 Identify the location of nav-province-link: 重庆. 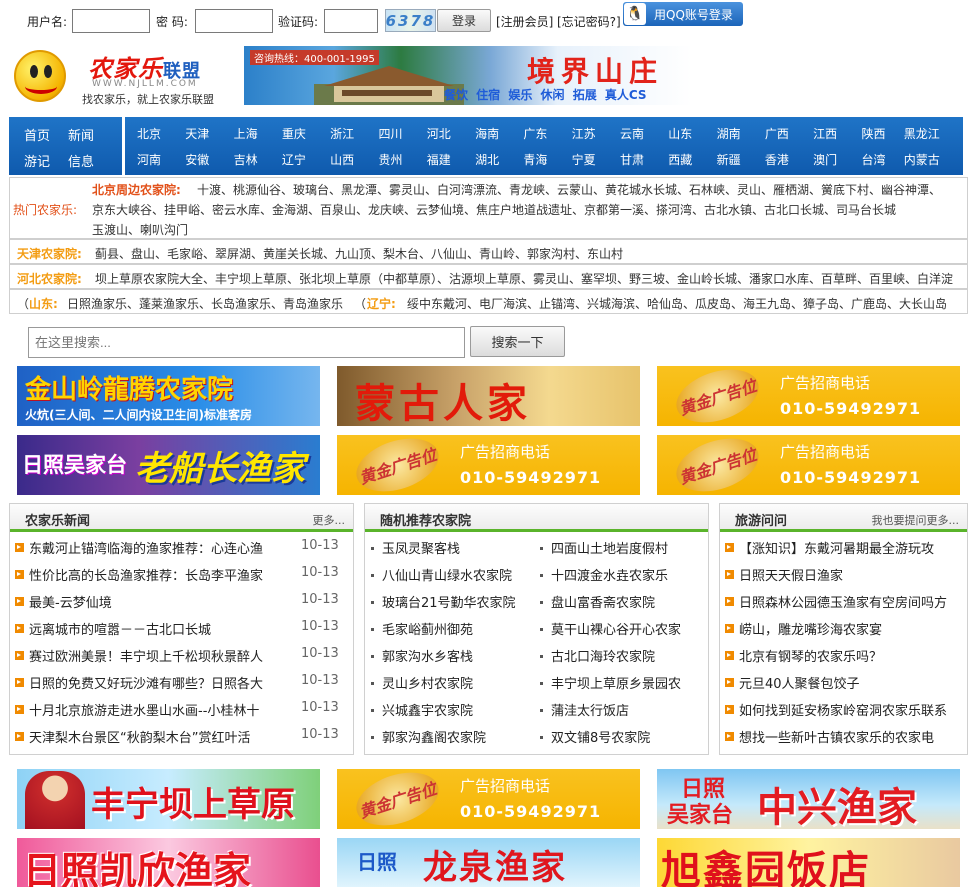
(294, 133).